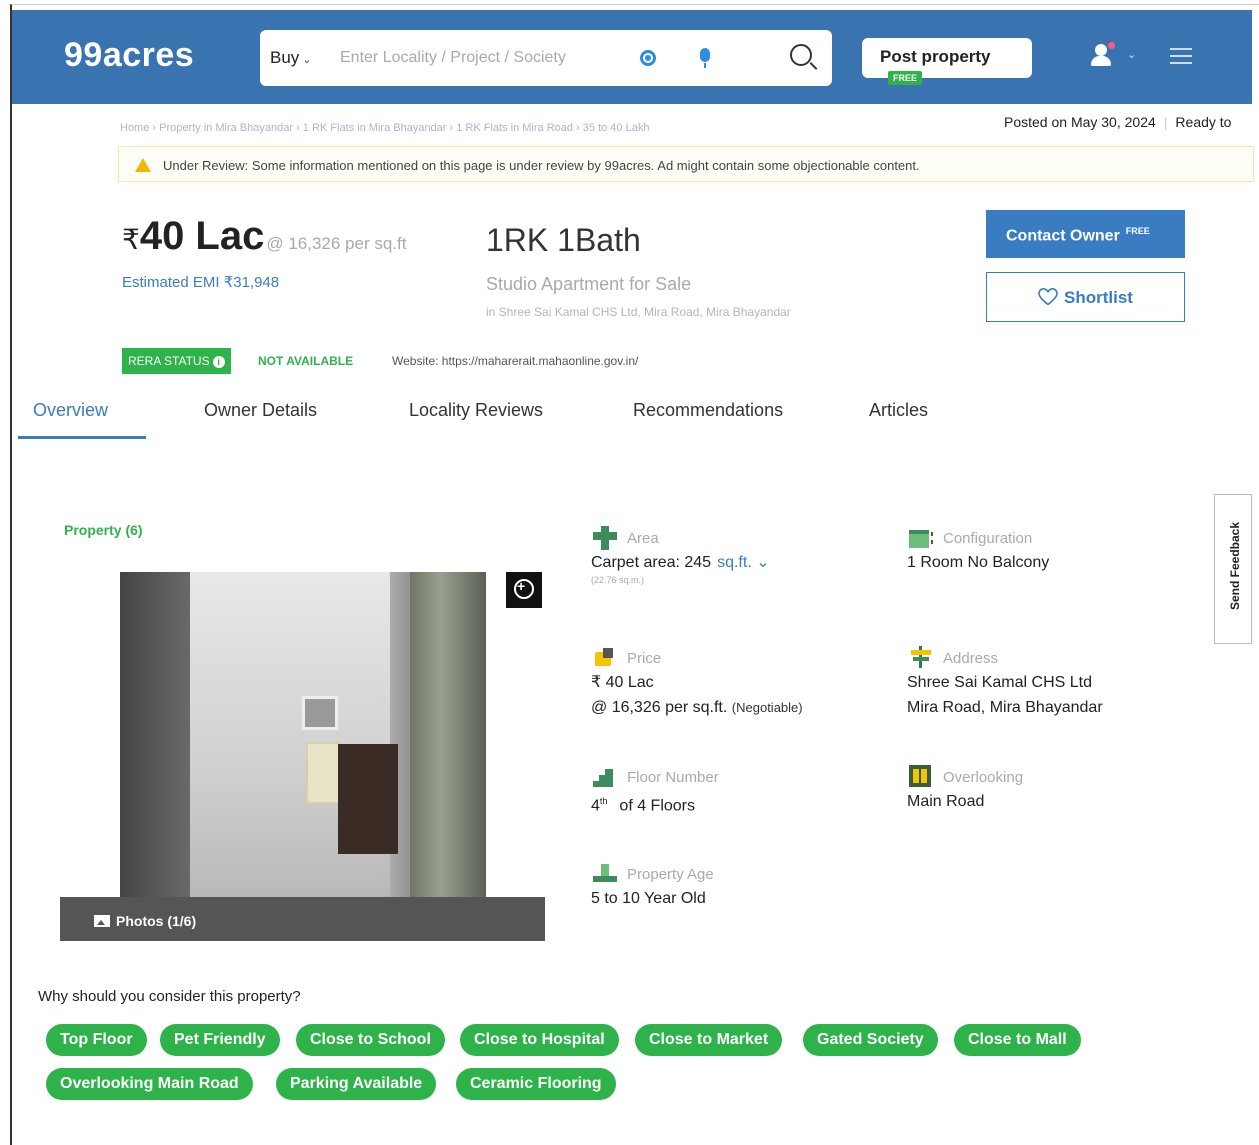  I want to click on detail-overlooking: Overlooking Main Road, so click(965, 789).